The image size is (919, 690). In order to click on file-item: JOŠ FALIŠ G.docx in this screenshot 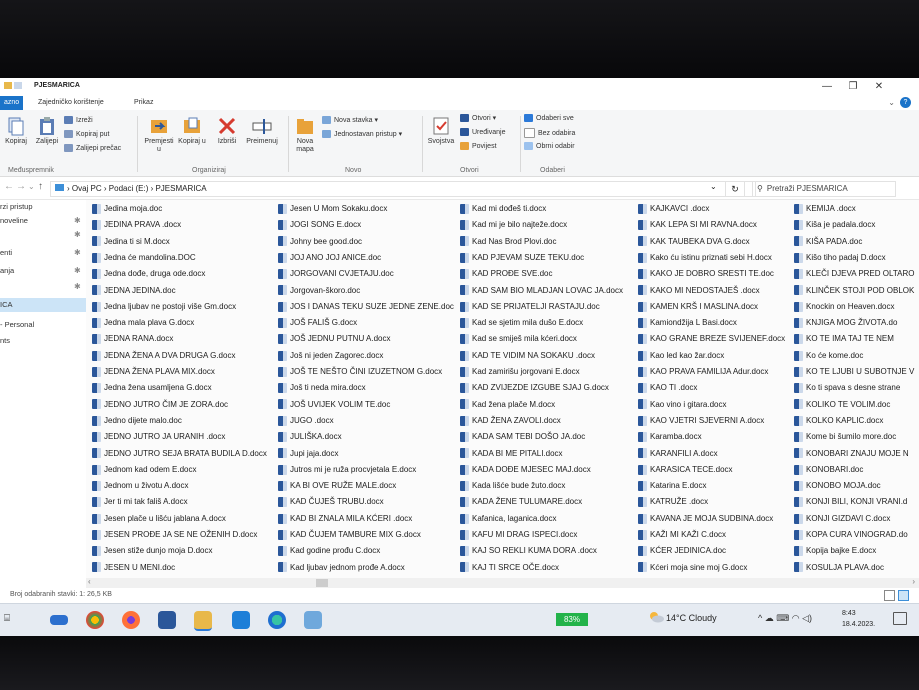, I will do `click(317, 322)`.